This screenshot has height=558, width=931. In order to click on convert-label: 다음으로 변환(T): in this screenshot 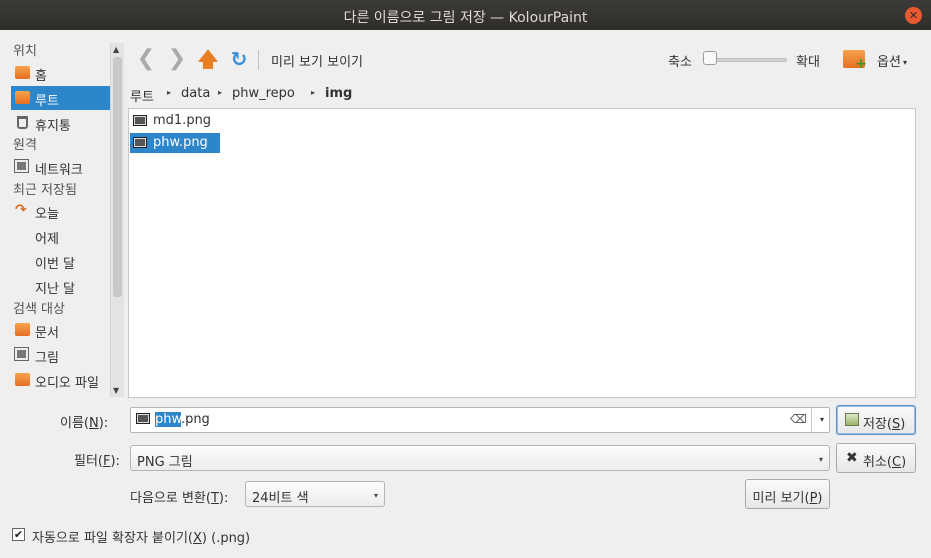, I will do `click(179, 498)`.